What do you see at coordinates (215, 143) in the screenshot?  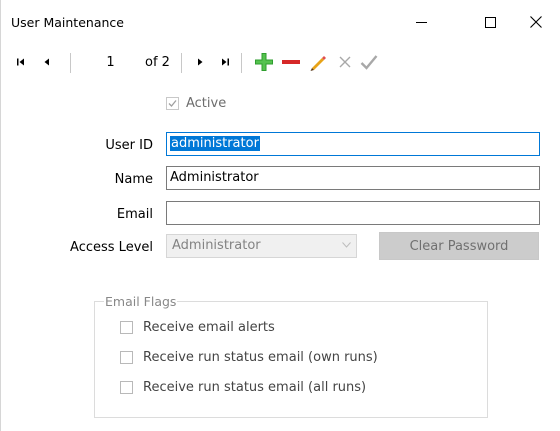 I see `user-id-value: administrator` at bounding box center [215, 143].